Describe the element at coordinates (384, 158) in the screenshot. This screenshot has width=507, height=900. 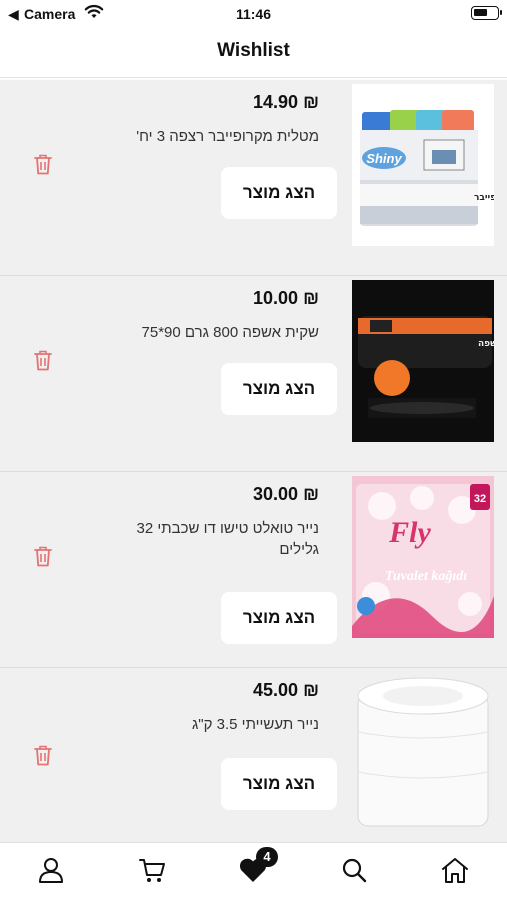
I see `brand-shiny-text: Shiny` at that location.